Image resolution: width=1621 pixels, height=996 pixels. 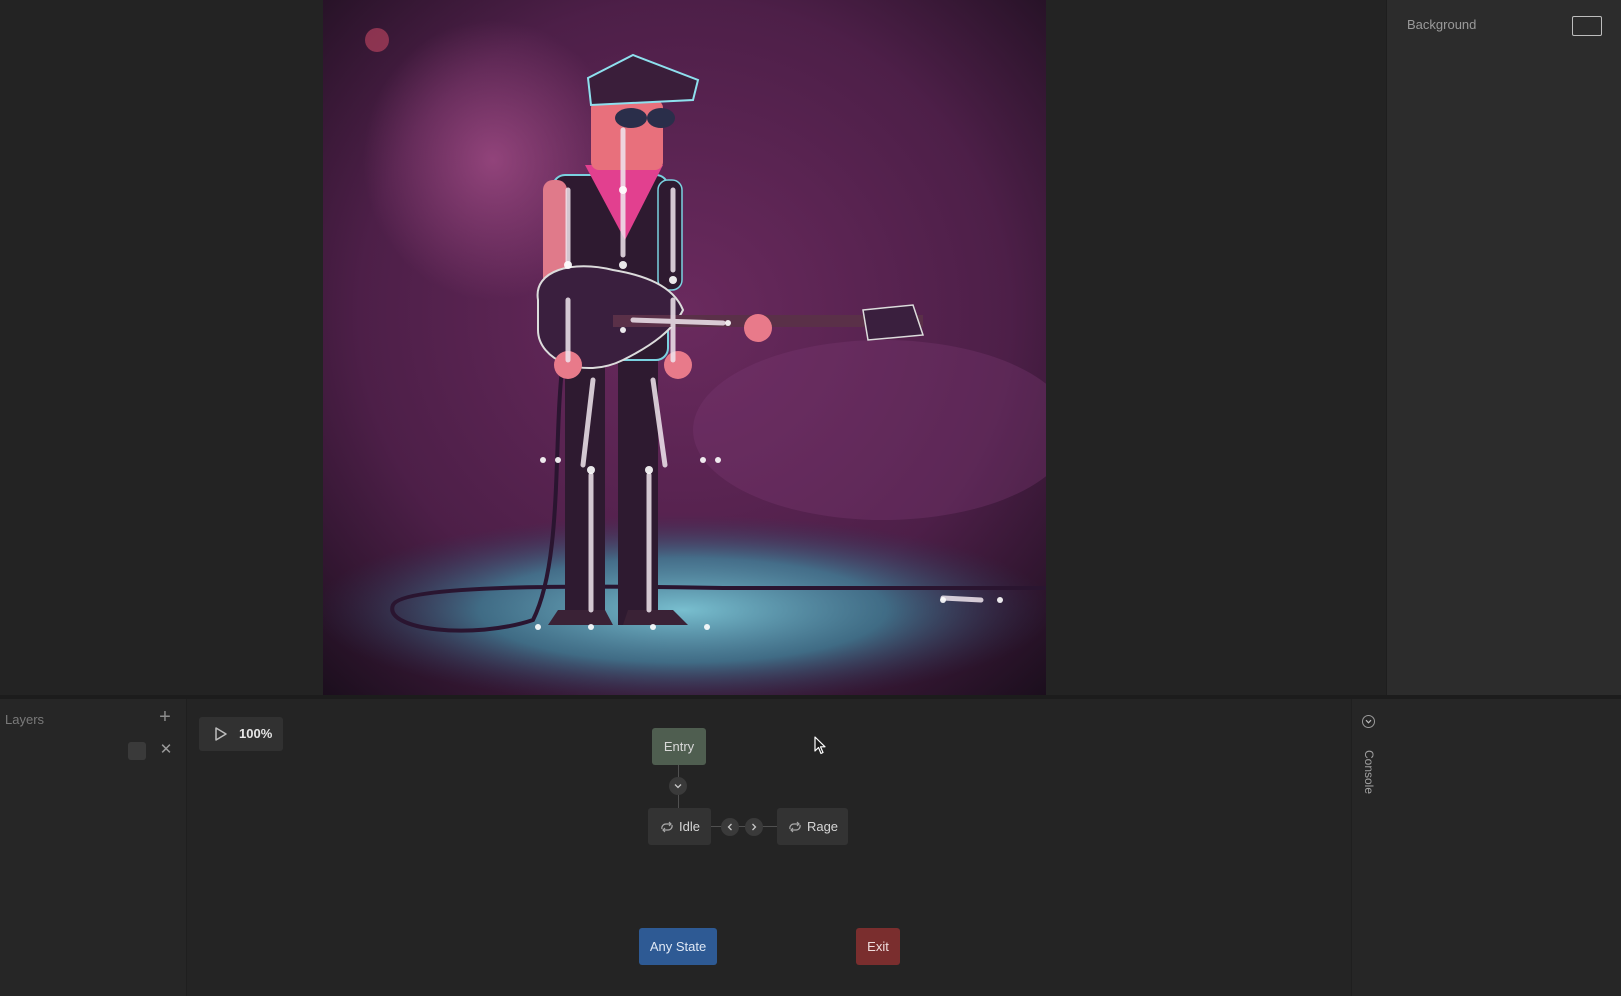 I want to click on rage-state-node: Rage, so click(x=812, y=826).